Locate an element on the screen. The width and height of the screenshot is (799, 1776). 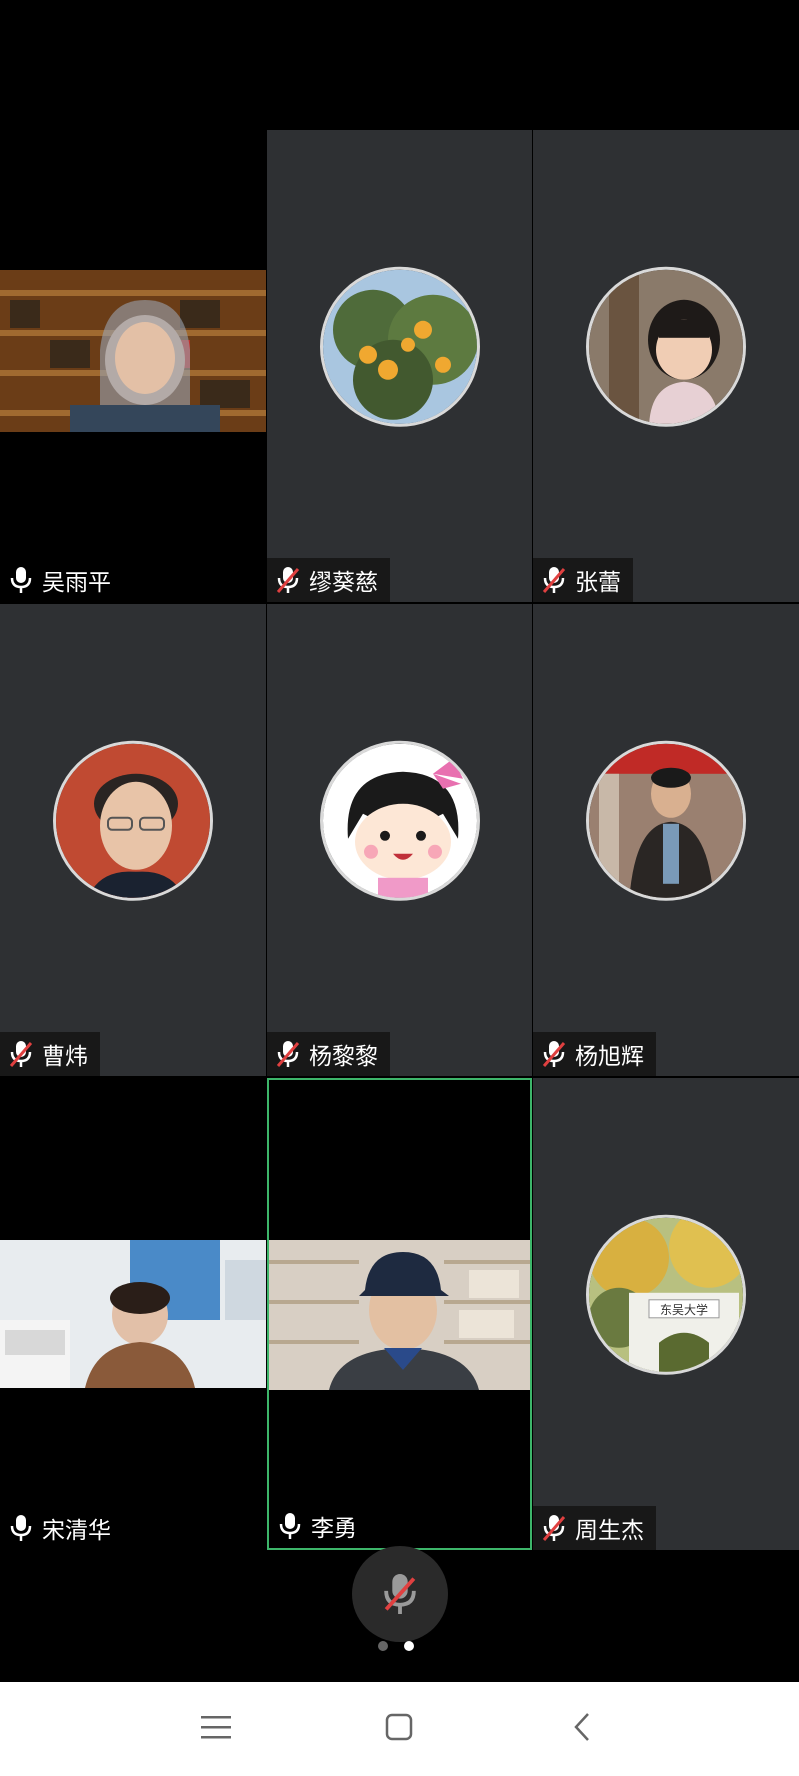
page-dot is located at coordinates (383, 1646).